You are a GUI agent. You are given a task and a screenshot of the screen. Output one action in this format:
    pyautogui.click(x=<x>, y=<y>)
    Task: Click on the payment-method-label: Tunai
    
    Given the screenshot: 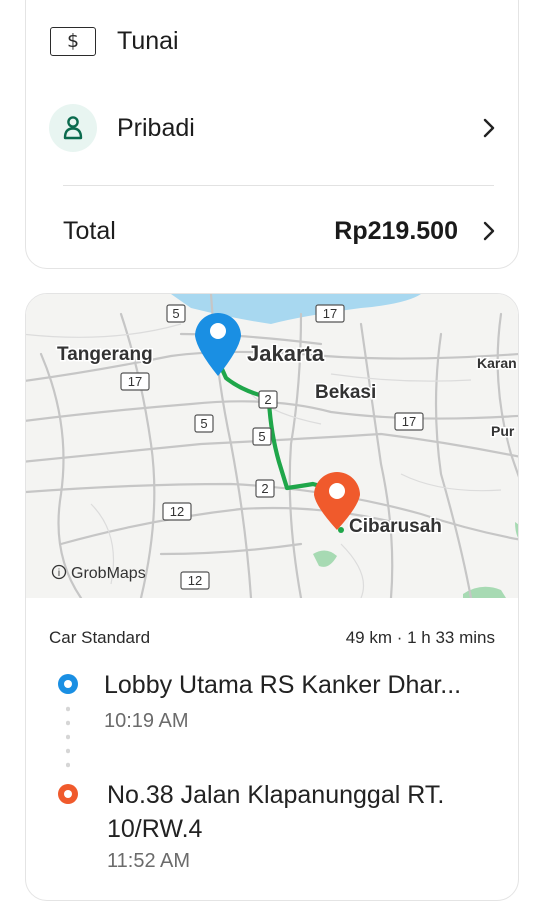 What is the action you would take?
    pyautogui.click(x=148, y=40)
    